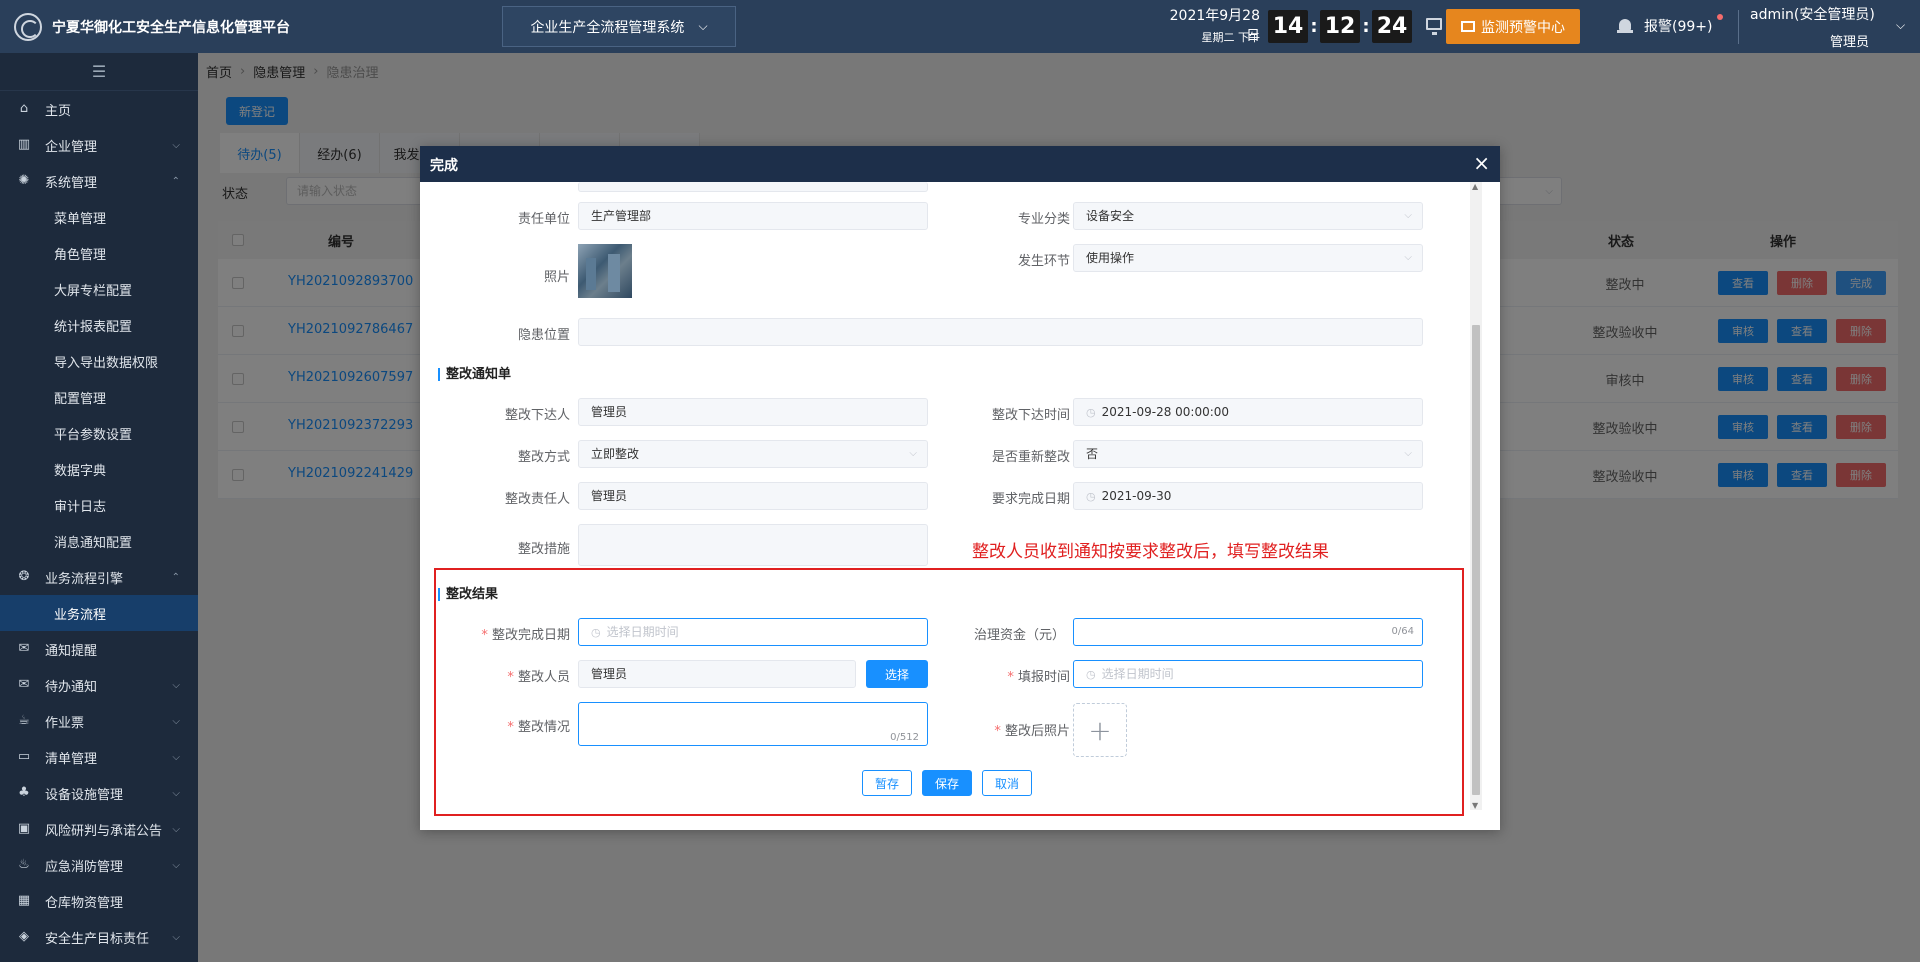 This screenshot has width=1920, height=962. I want to click on person-field: 管理员, so click(717, 674).